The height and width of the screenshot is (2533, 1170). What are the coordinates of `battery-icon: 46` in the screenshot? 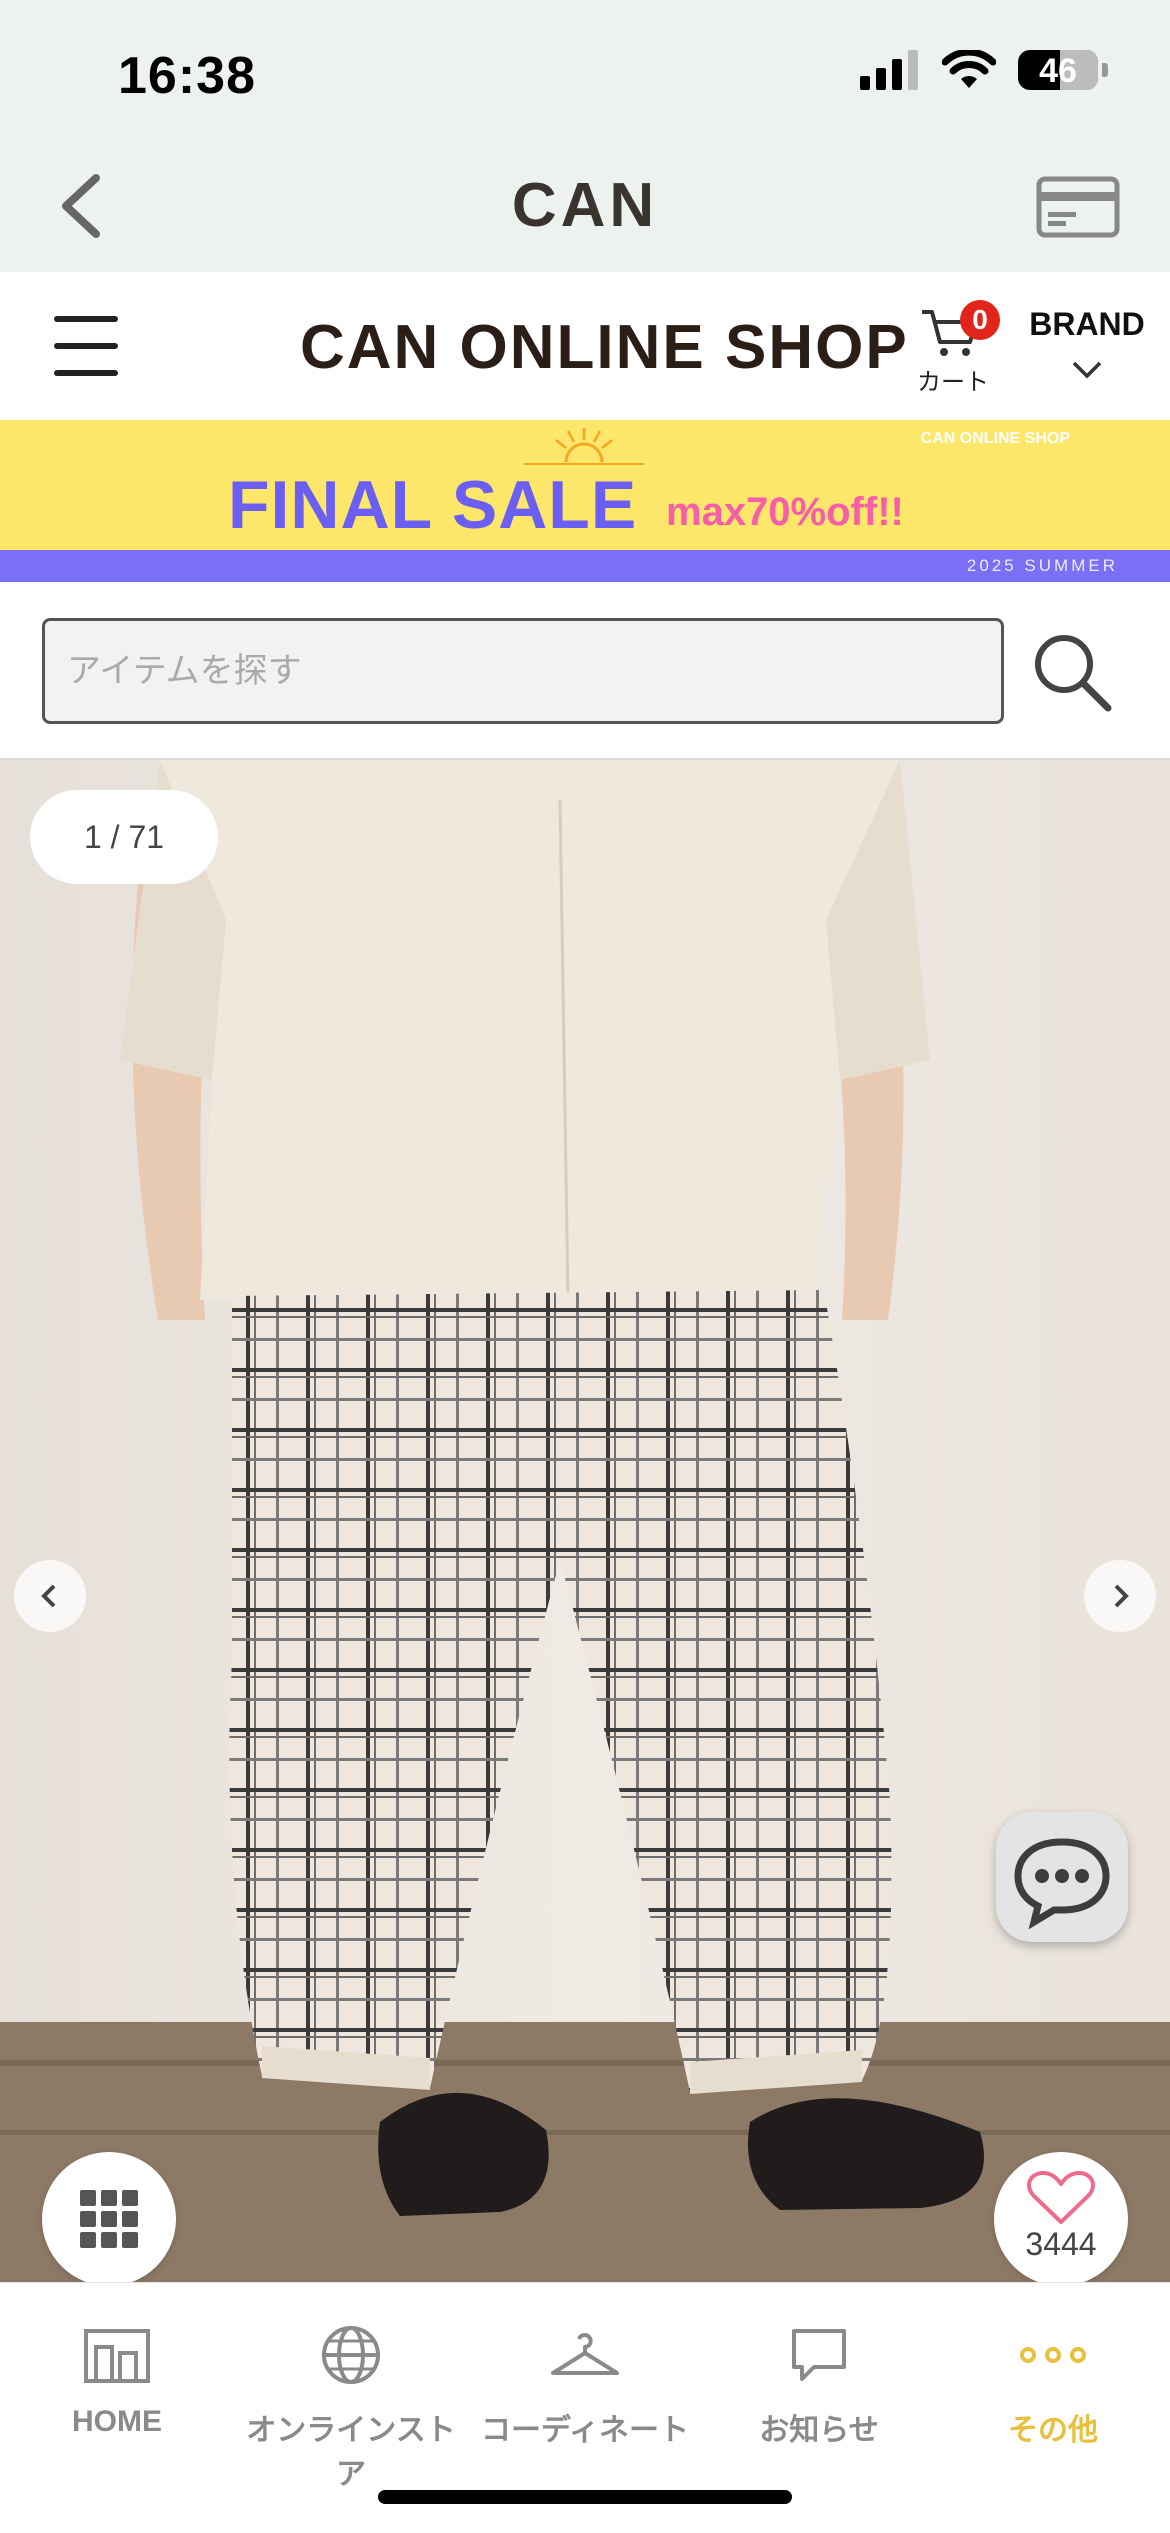 It's located at (1063, 70).